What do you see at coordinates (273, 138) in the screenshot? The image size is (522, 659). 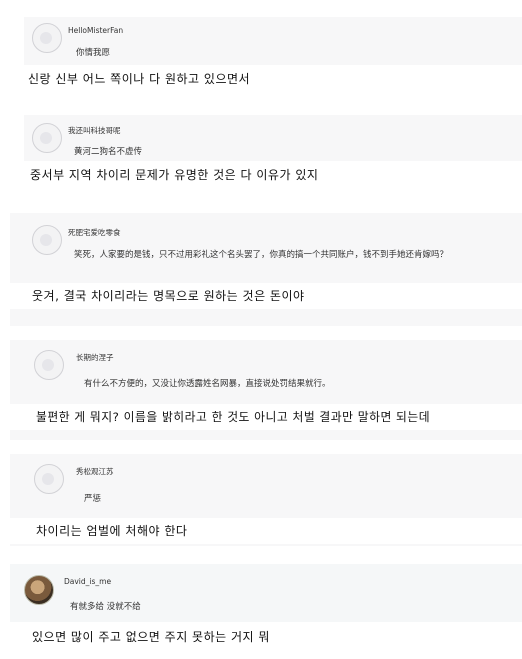 I see `comment-card: 我还叫科技哥呢 黄河二狗名不虚传` at bounding box center [273, 138].